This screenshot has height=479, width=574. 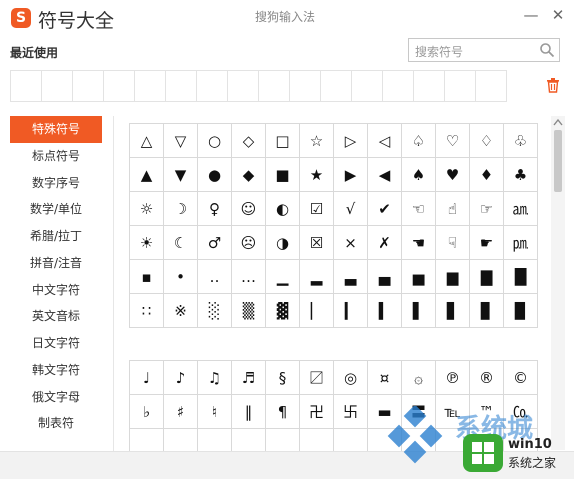 What do you see at coordinates (181, 277) in the screenshot?
I see `symbol-cell: •` at bounding box center [181, 277].